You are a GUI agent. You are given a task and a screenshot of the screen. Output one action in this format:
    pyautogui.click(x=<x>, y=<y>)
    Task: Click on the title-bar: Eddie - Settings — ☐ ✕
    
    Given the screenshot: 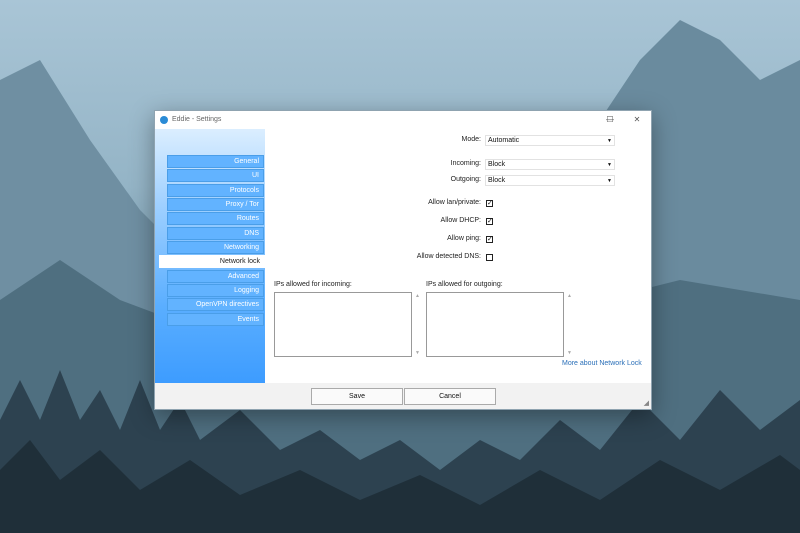 What is the action you would take?
    pyautogui.click(x=403, y=120)
    